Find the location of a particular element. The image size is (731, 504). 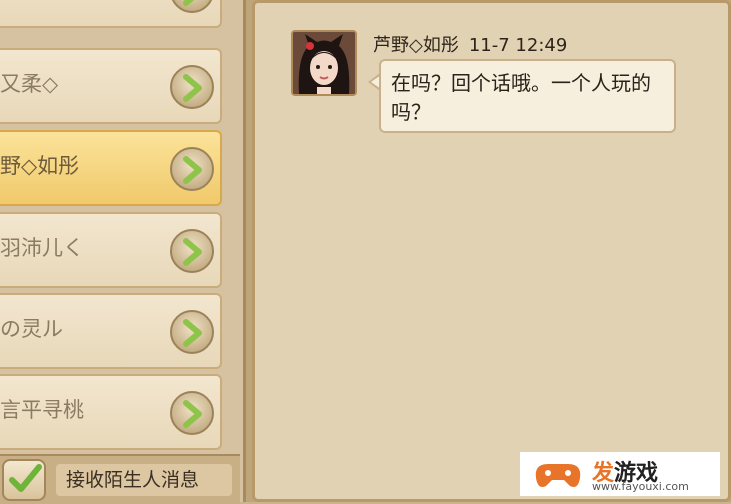

contact-row: 羽沛儿く is located at coordinates (111, 250).